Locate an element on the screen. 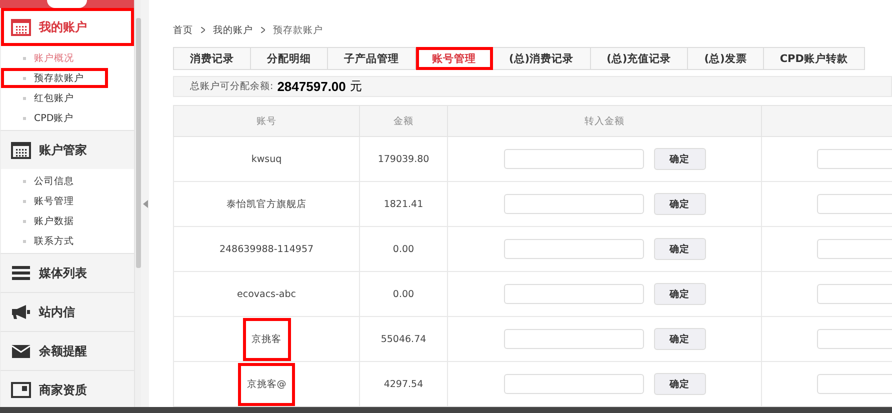 This screenshot has width=892, height=413. group-label: 媒体列表 is located at coordinates (63, 273).